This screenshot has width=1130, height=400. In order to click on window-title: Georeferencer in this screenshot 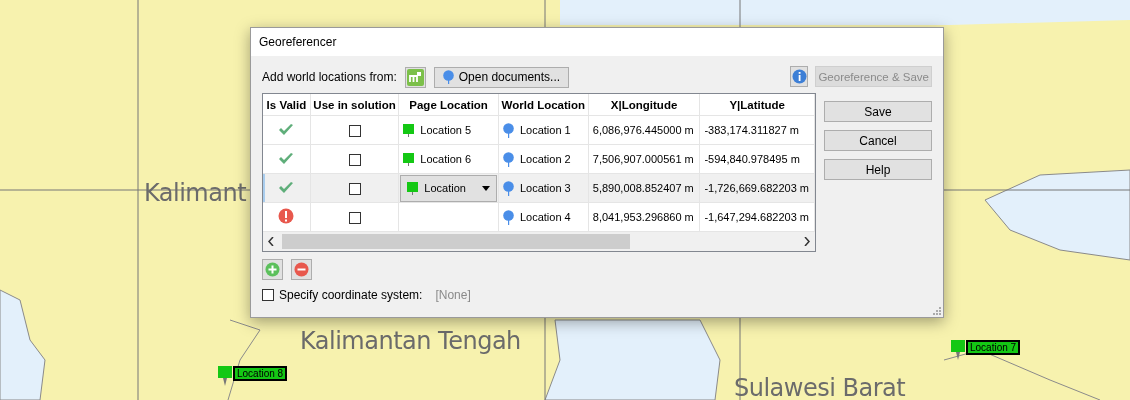, I will do `click(298, 42)`.